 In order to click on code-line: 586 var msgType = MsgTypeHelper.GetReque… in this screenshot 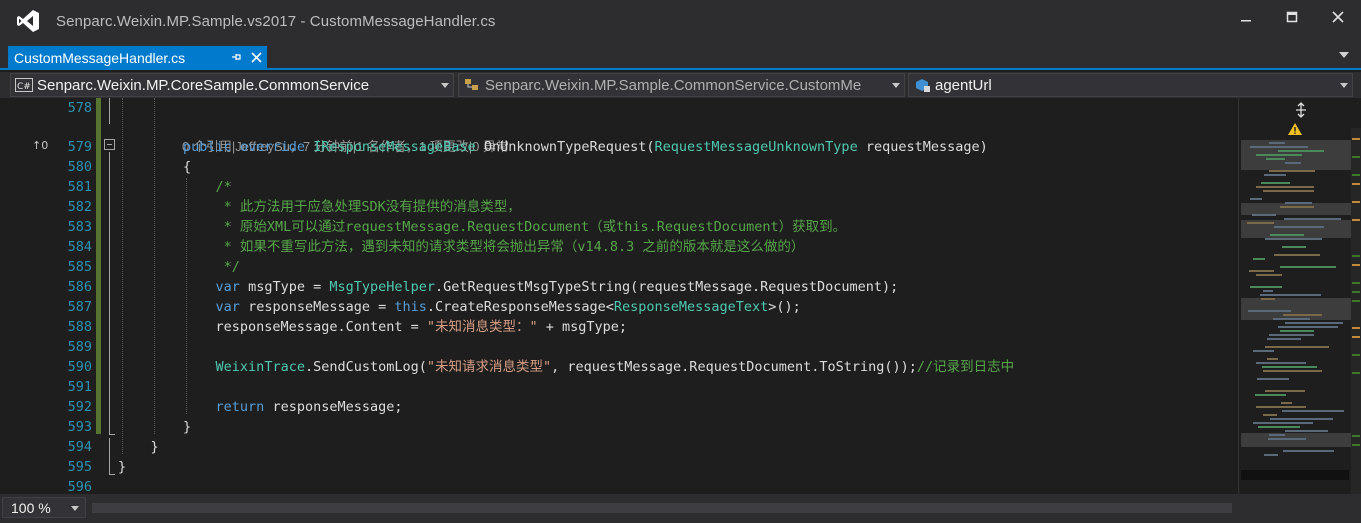, I will do `click(619, 287)`.